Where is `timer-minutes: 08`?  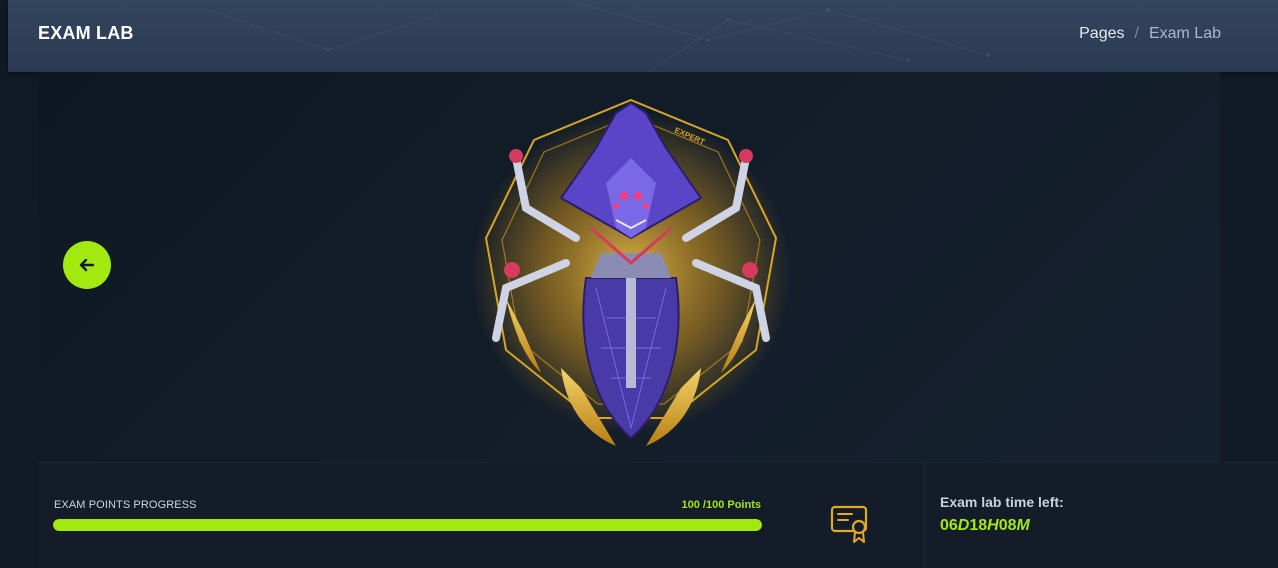 timer-minutes: 08 is located at coordinates (1007, 525).